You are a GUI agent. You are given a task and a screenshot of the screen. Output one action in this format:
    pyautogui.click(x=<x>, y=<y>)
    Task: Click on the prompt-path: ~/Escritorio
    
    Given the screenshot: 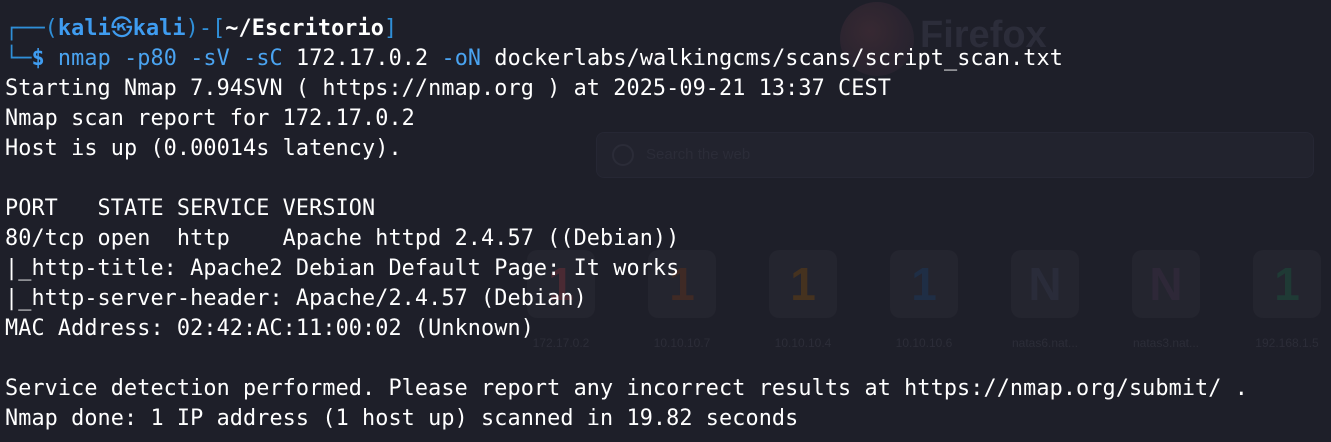 What is the action you would take?
    pyautogui.click(x=304, y=28)
    